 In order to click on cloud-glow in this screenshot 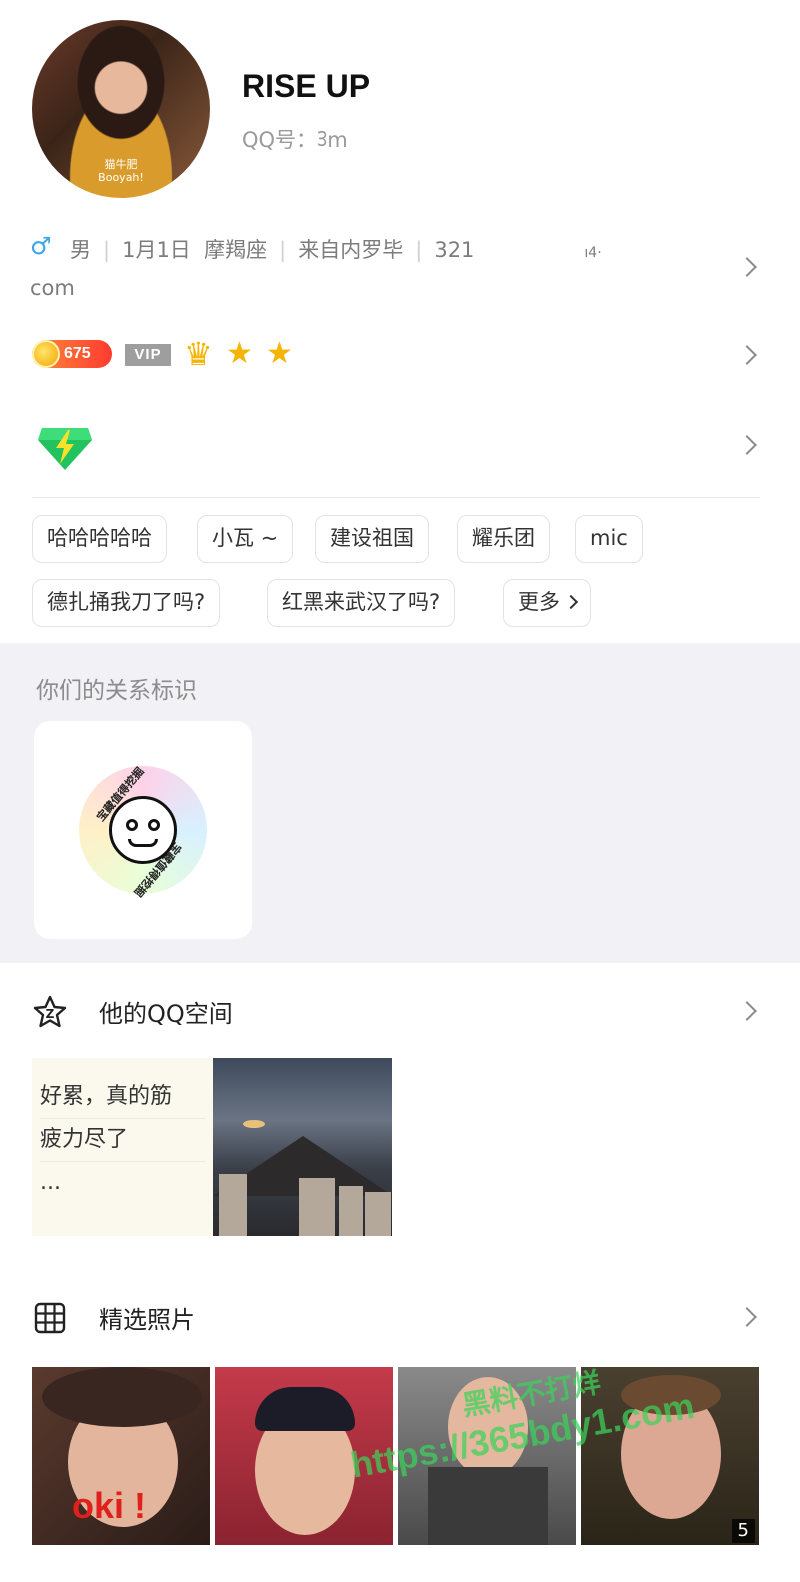, I will do `click(254, 1124)`.